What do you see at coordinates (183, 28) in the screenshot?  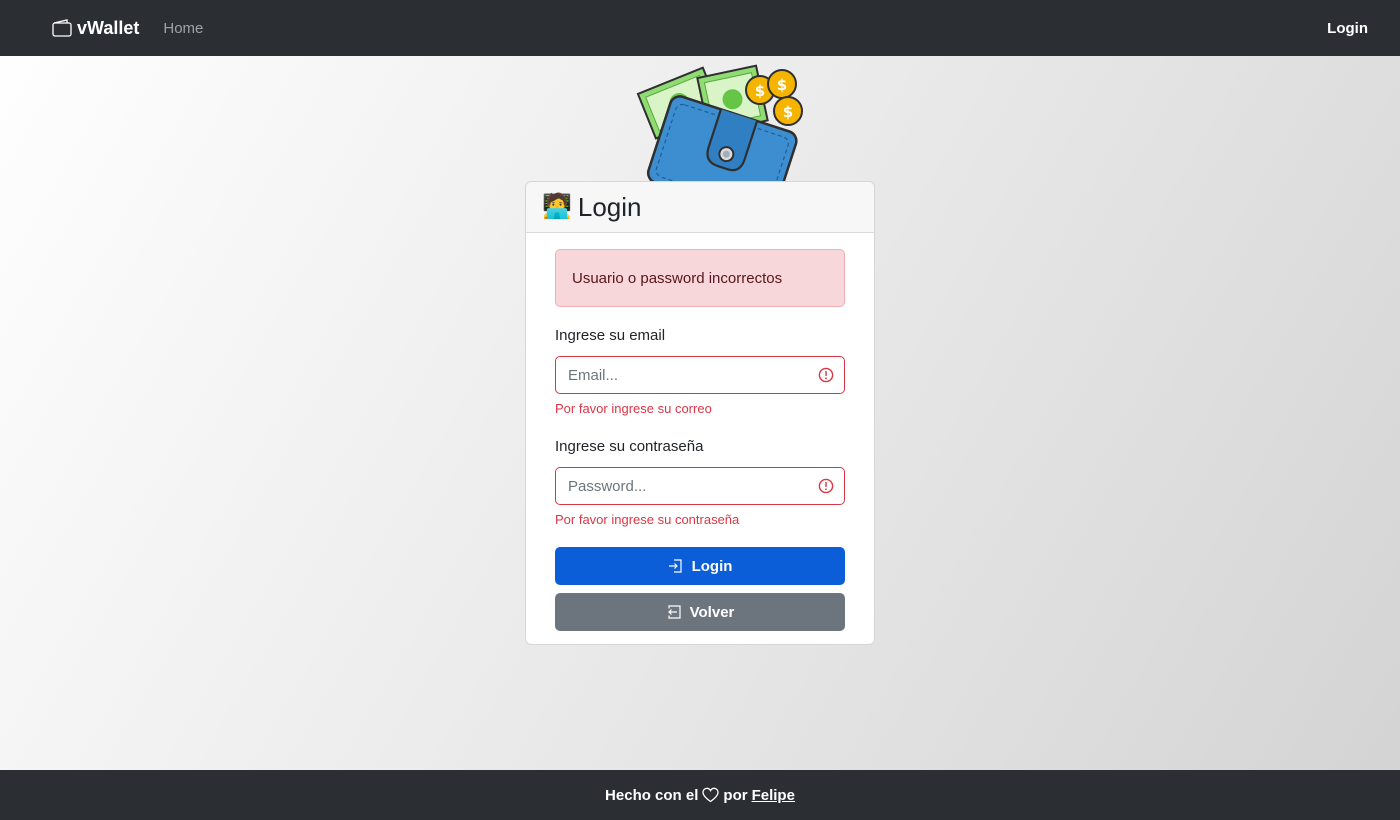 I see `nav-home-link: Home` at bounding box center [183, 28].